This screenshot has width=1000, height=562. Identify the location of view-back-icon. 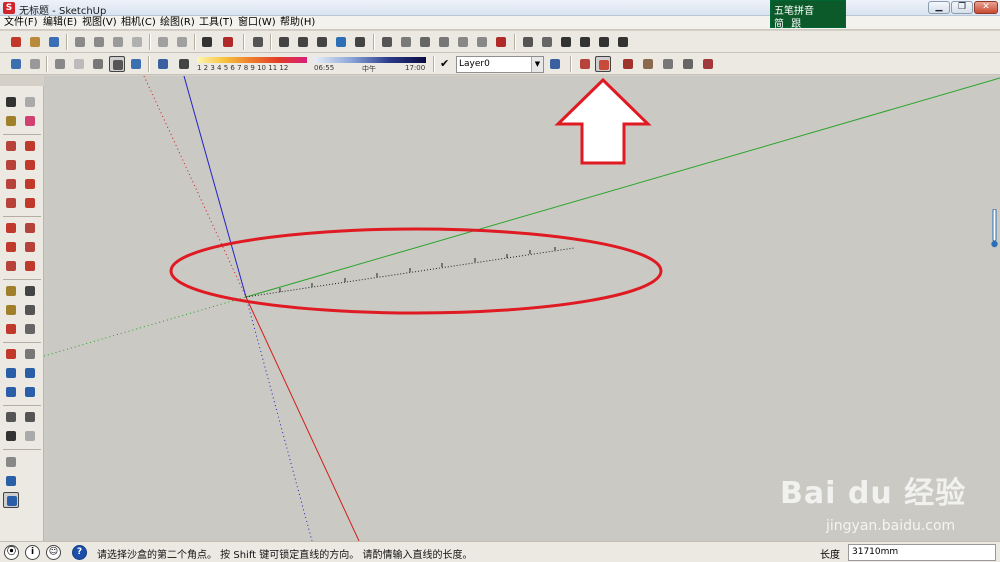
(341, 42).